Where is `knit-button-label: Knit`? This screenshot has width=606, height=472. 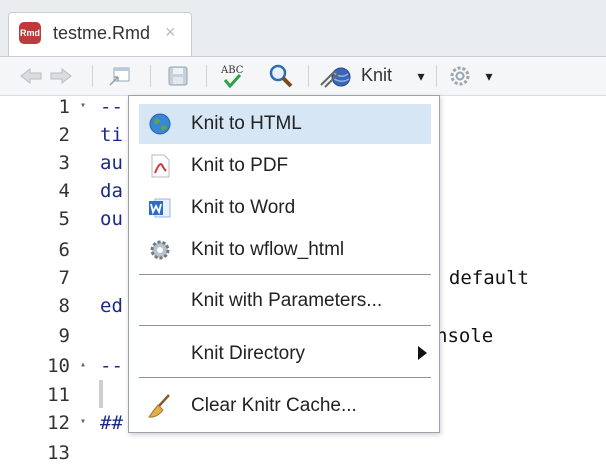 knit-button-label: Knit is located at coordinates (376, 75).